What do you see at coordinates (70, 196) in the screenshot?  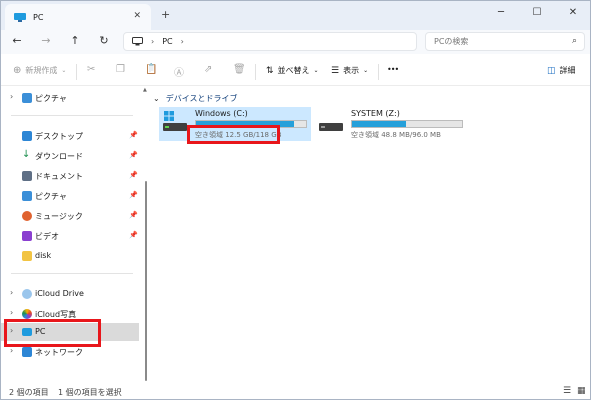 I see `sidebar-item-pictures: ピクチャ 📌` at bounding box center [70, 196].